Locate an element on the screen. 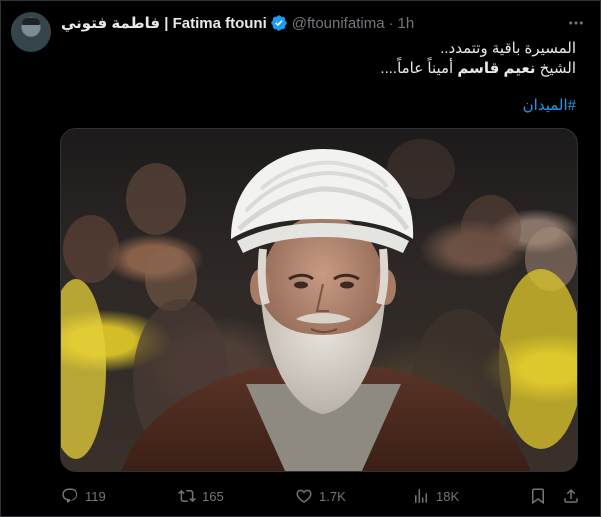 The width and height of the screenshot is (601, 517). more-icon is located at coordinates (576, 23).